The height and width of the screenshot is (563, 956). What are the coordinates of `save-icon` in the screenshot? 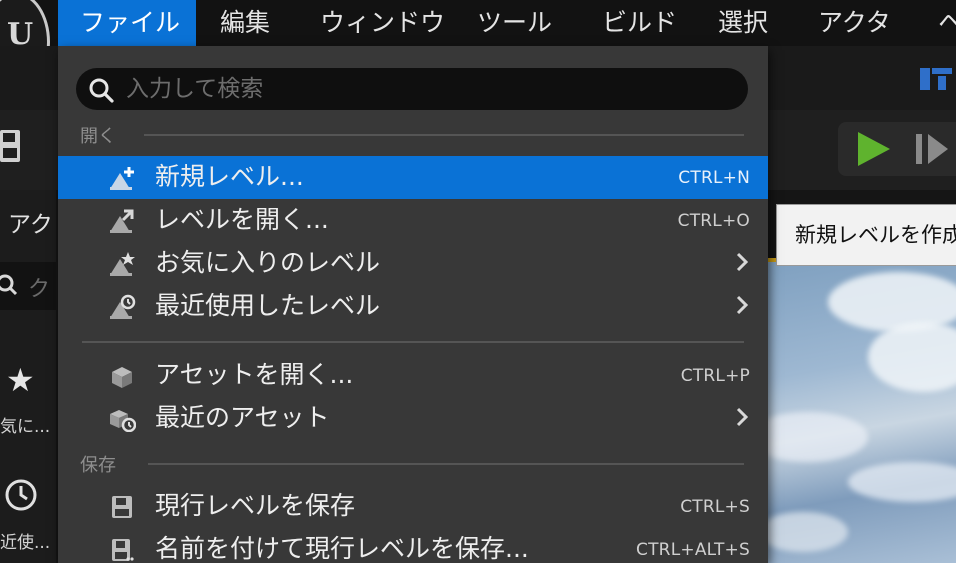 It's located at (122, 507).